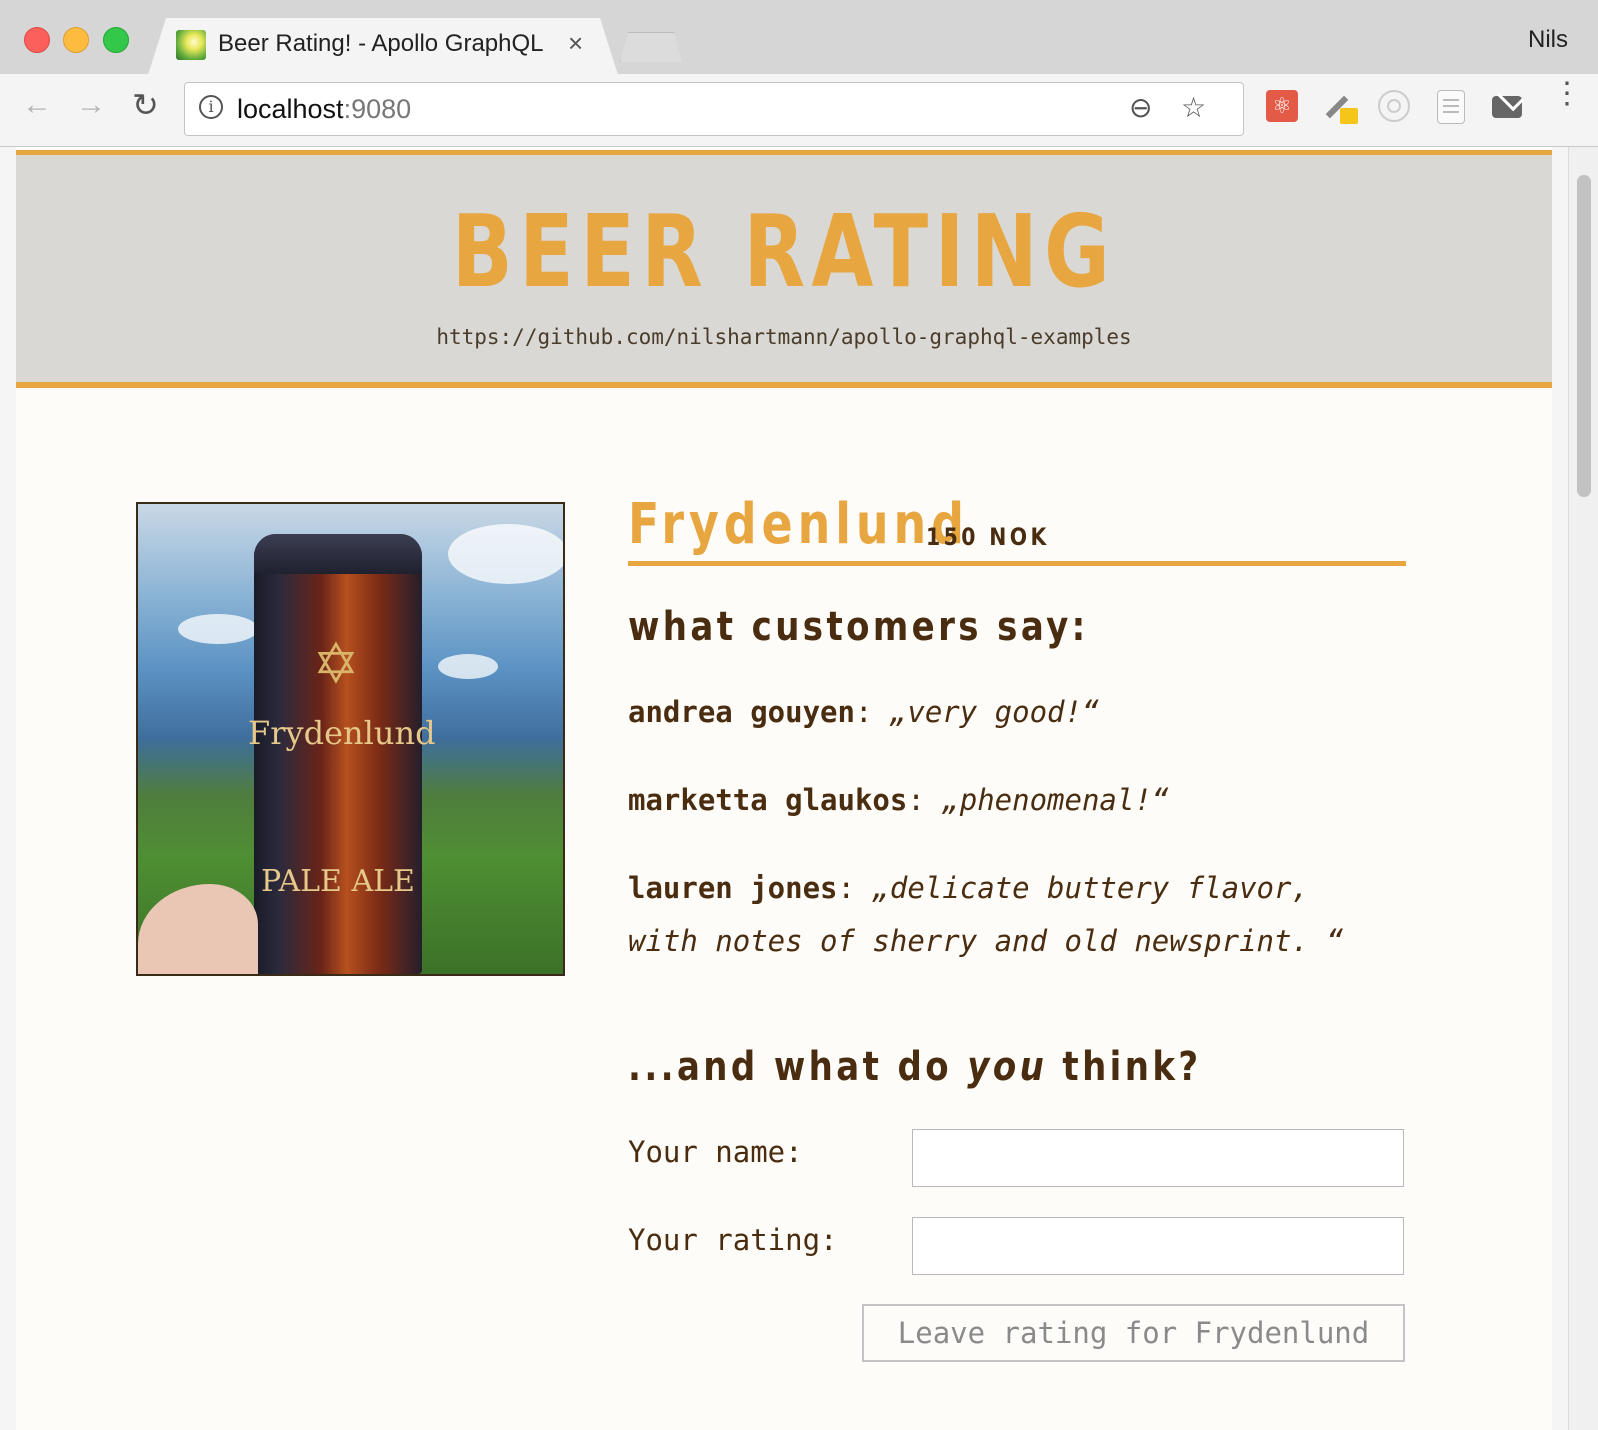  I want to click on profile-name: Nils, so click(1548, 40).